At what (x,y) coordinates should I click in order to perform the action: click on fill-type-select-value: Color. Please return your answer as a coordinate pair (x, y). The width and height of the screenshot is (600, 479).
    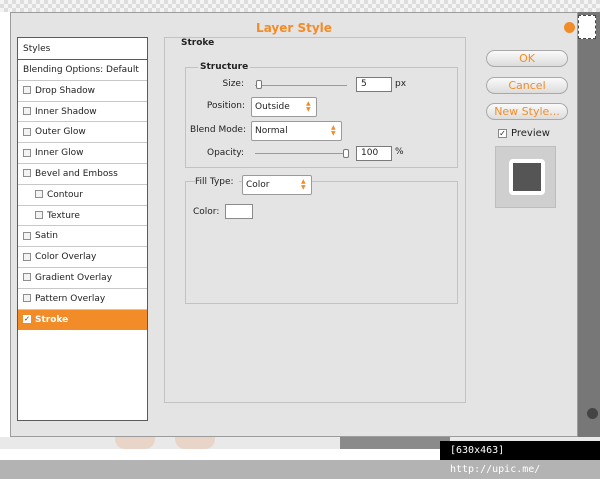
    Looking at the image, I should click on (258, 185).